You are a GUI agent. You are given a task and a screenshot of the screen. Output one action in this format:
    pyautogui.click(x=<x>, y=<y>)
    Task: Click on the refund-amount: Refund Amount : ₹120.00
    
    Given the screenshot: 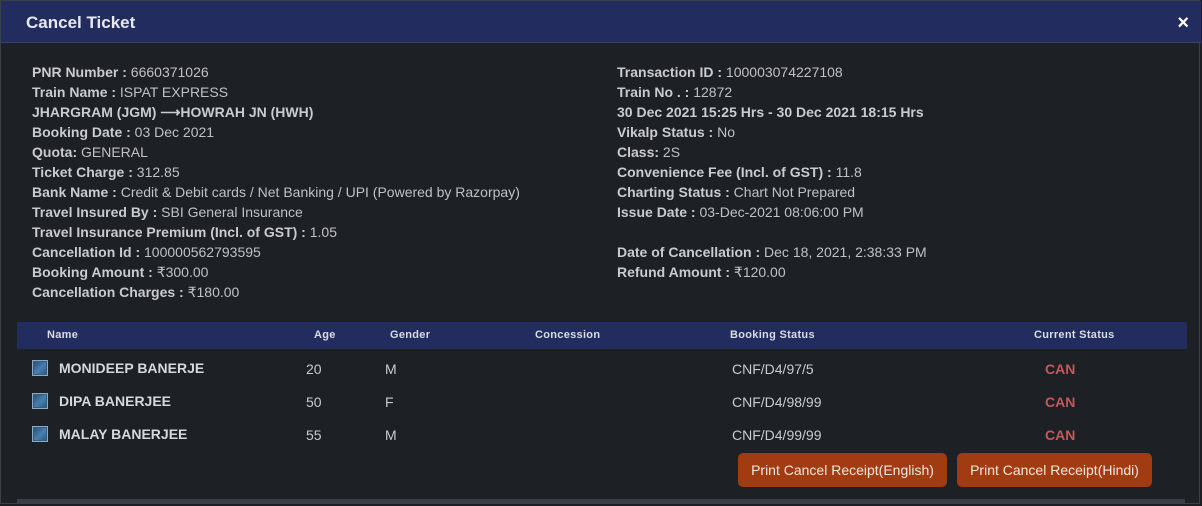 What is the action you would take?
    pyautogui.click(x=701, y=272)
    